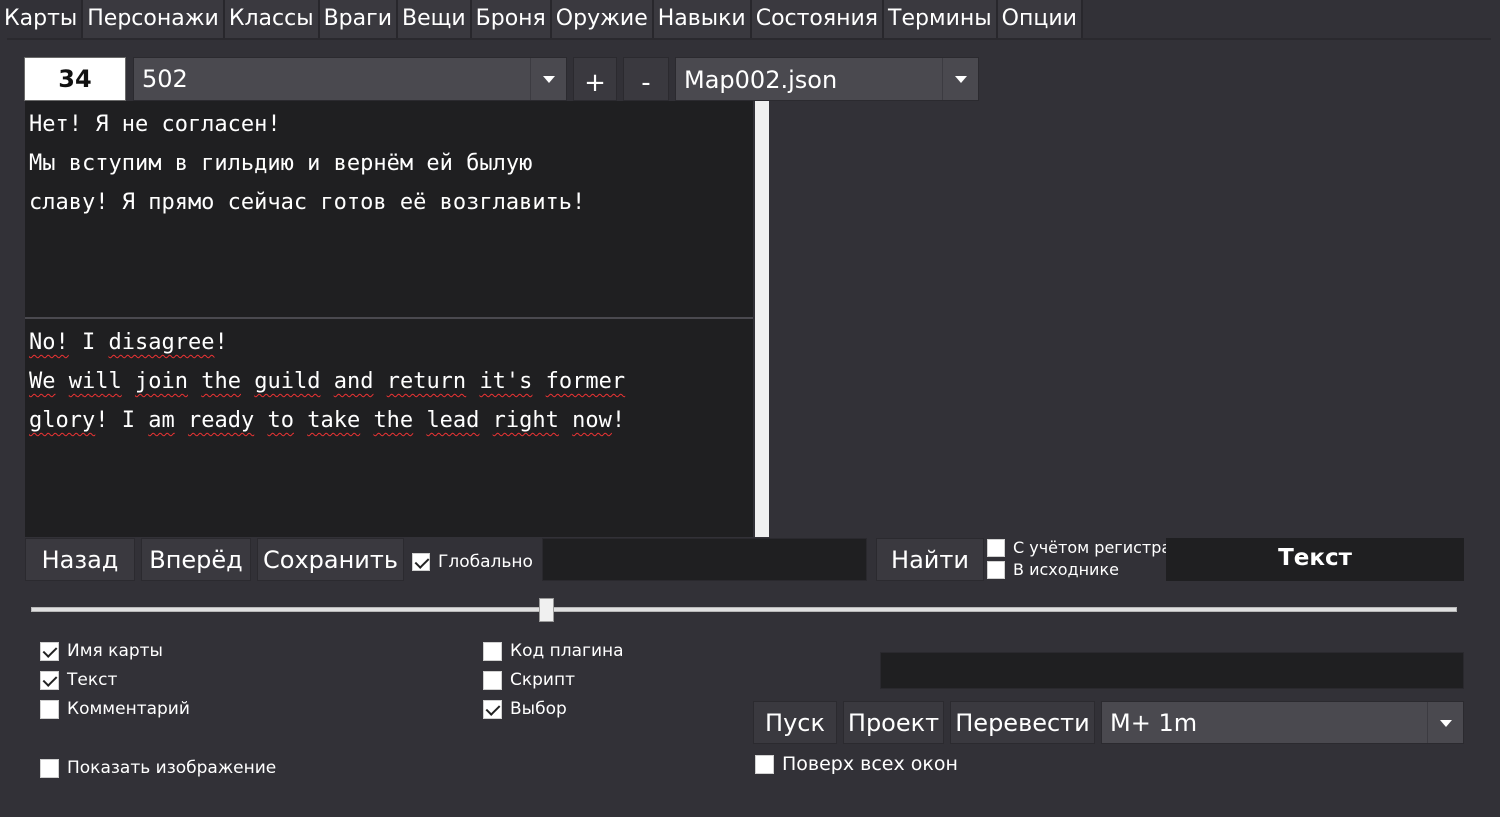  Describe the element at coordinates (49, 342) in the screenshot. I see `misspelled-word: No!` at that location.